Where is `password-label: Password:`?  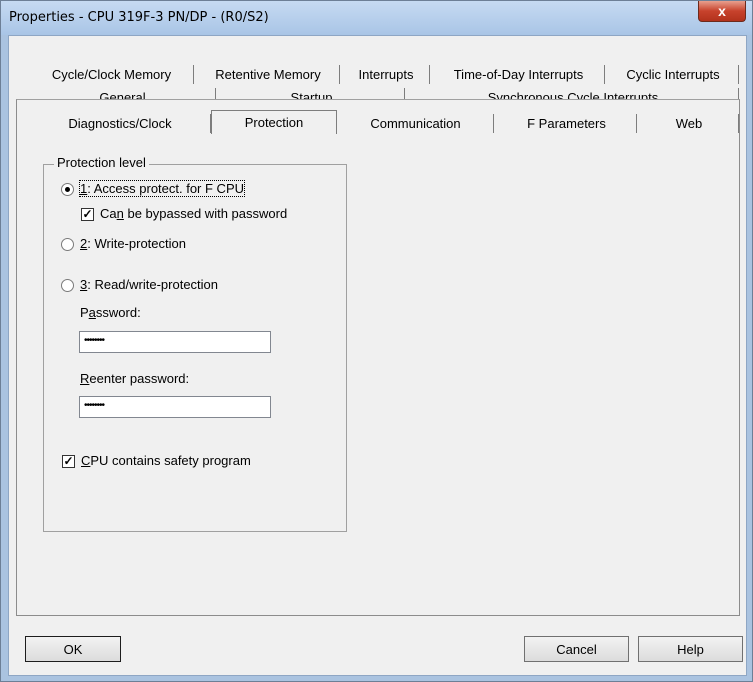
password-label: Password: is located at coordinates (110, 312).